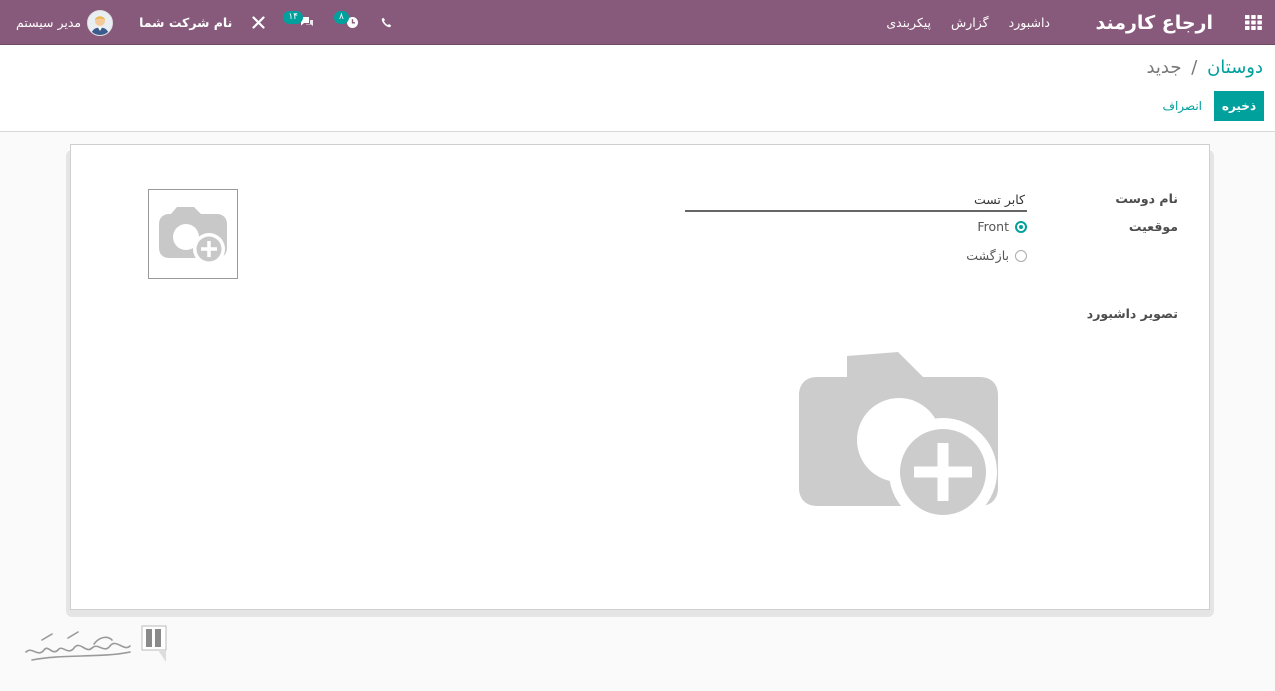 The width and height of the screenshot is (1275, 691). I want to click on position-option-back-label: بازگشت, so click(987, 255).